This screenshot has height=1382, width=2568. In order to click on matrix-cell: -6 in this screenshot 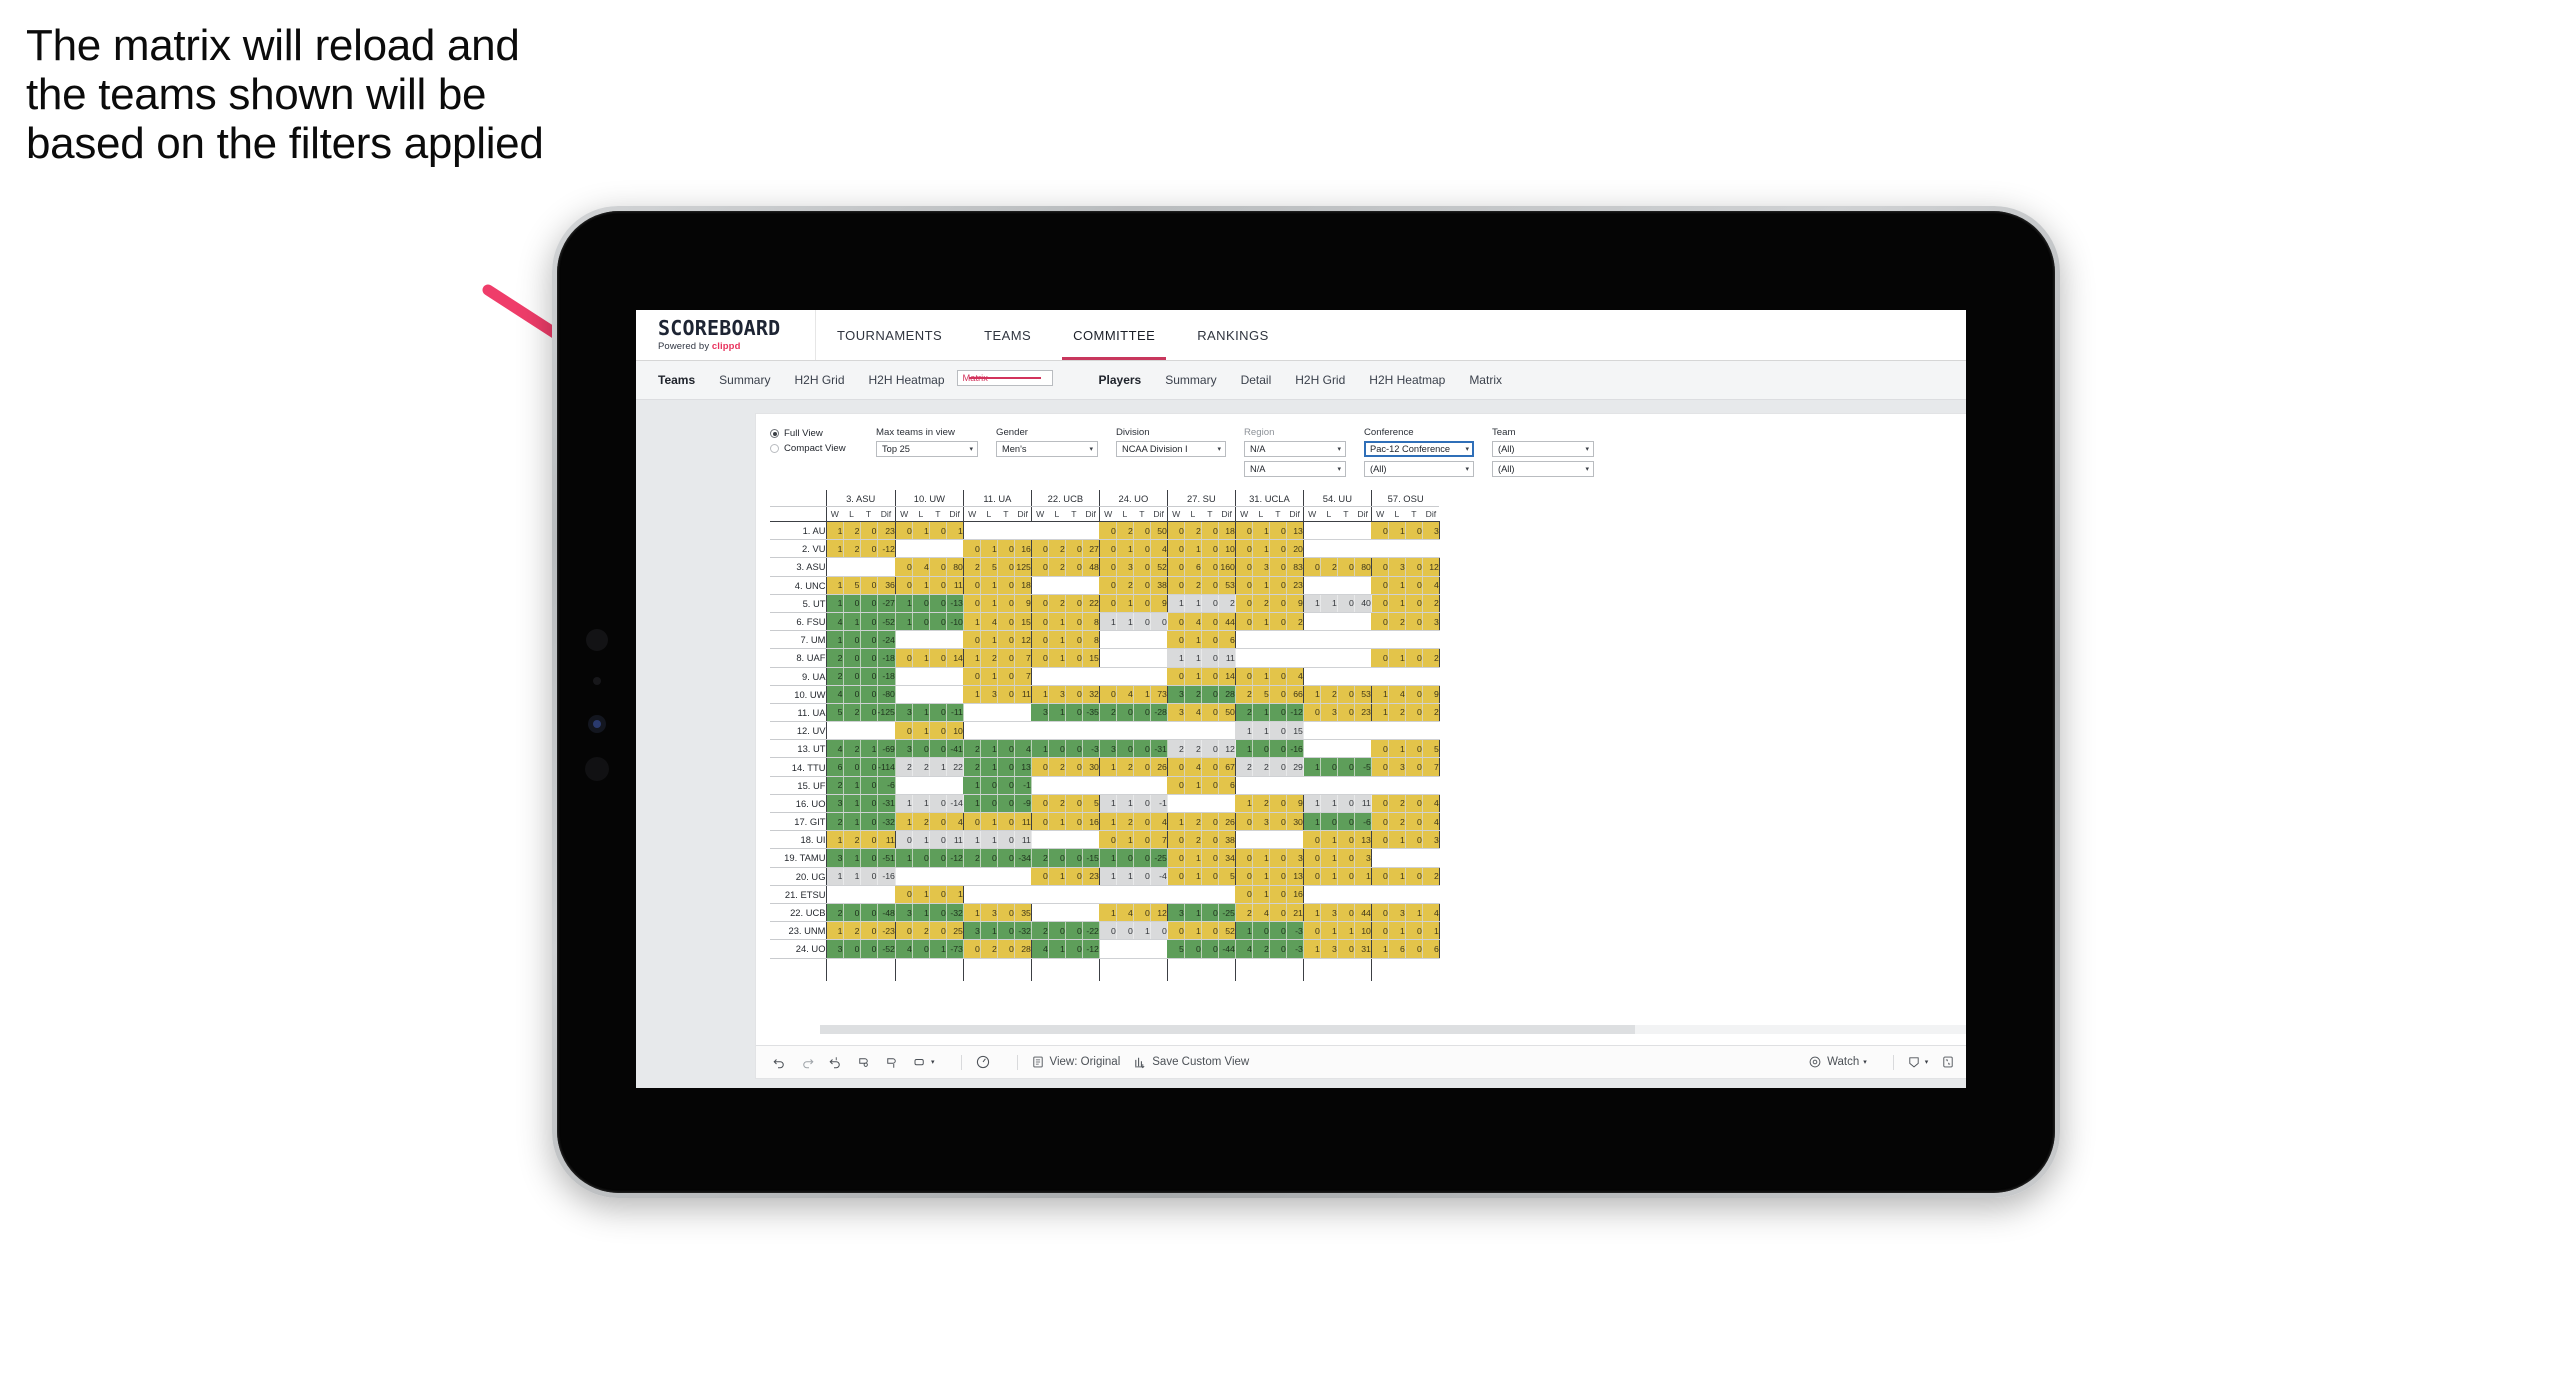, I will do `click(1363, 822)`.